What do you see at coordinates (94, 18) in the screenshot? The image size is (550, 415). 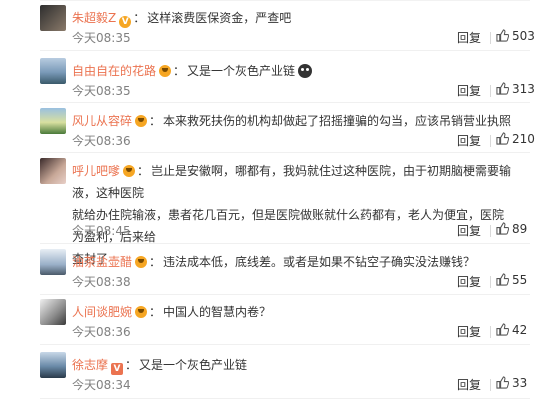 I see `username-link: 朱超毅Z` at bounding box center [94, 18].